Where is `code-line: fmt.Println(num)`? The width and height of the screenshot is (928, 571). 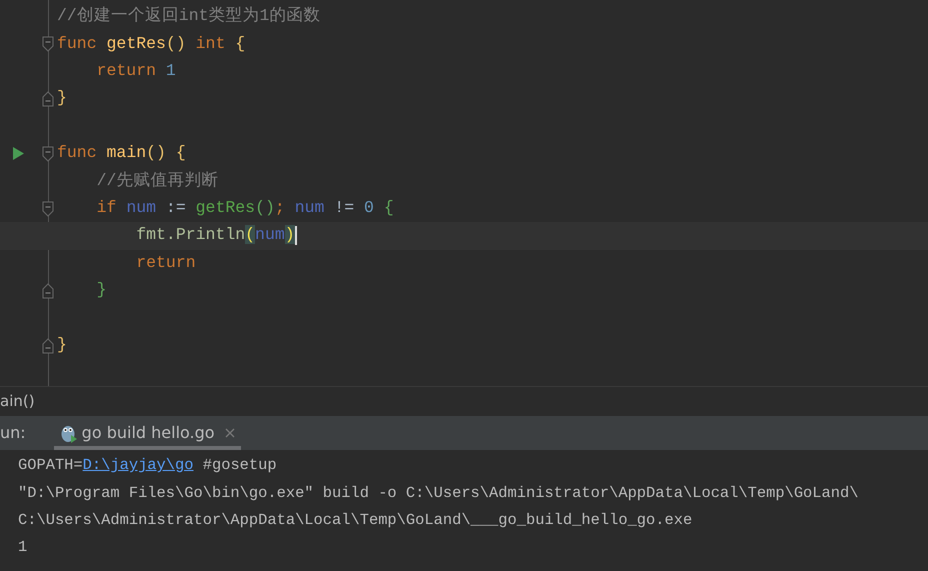 code-line: fmt.Println(num) is located at coordinates (215, 235).